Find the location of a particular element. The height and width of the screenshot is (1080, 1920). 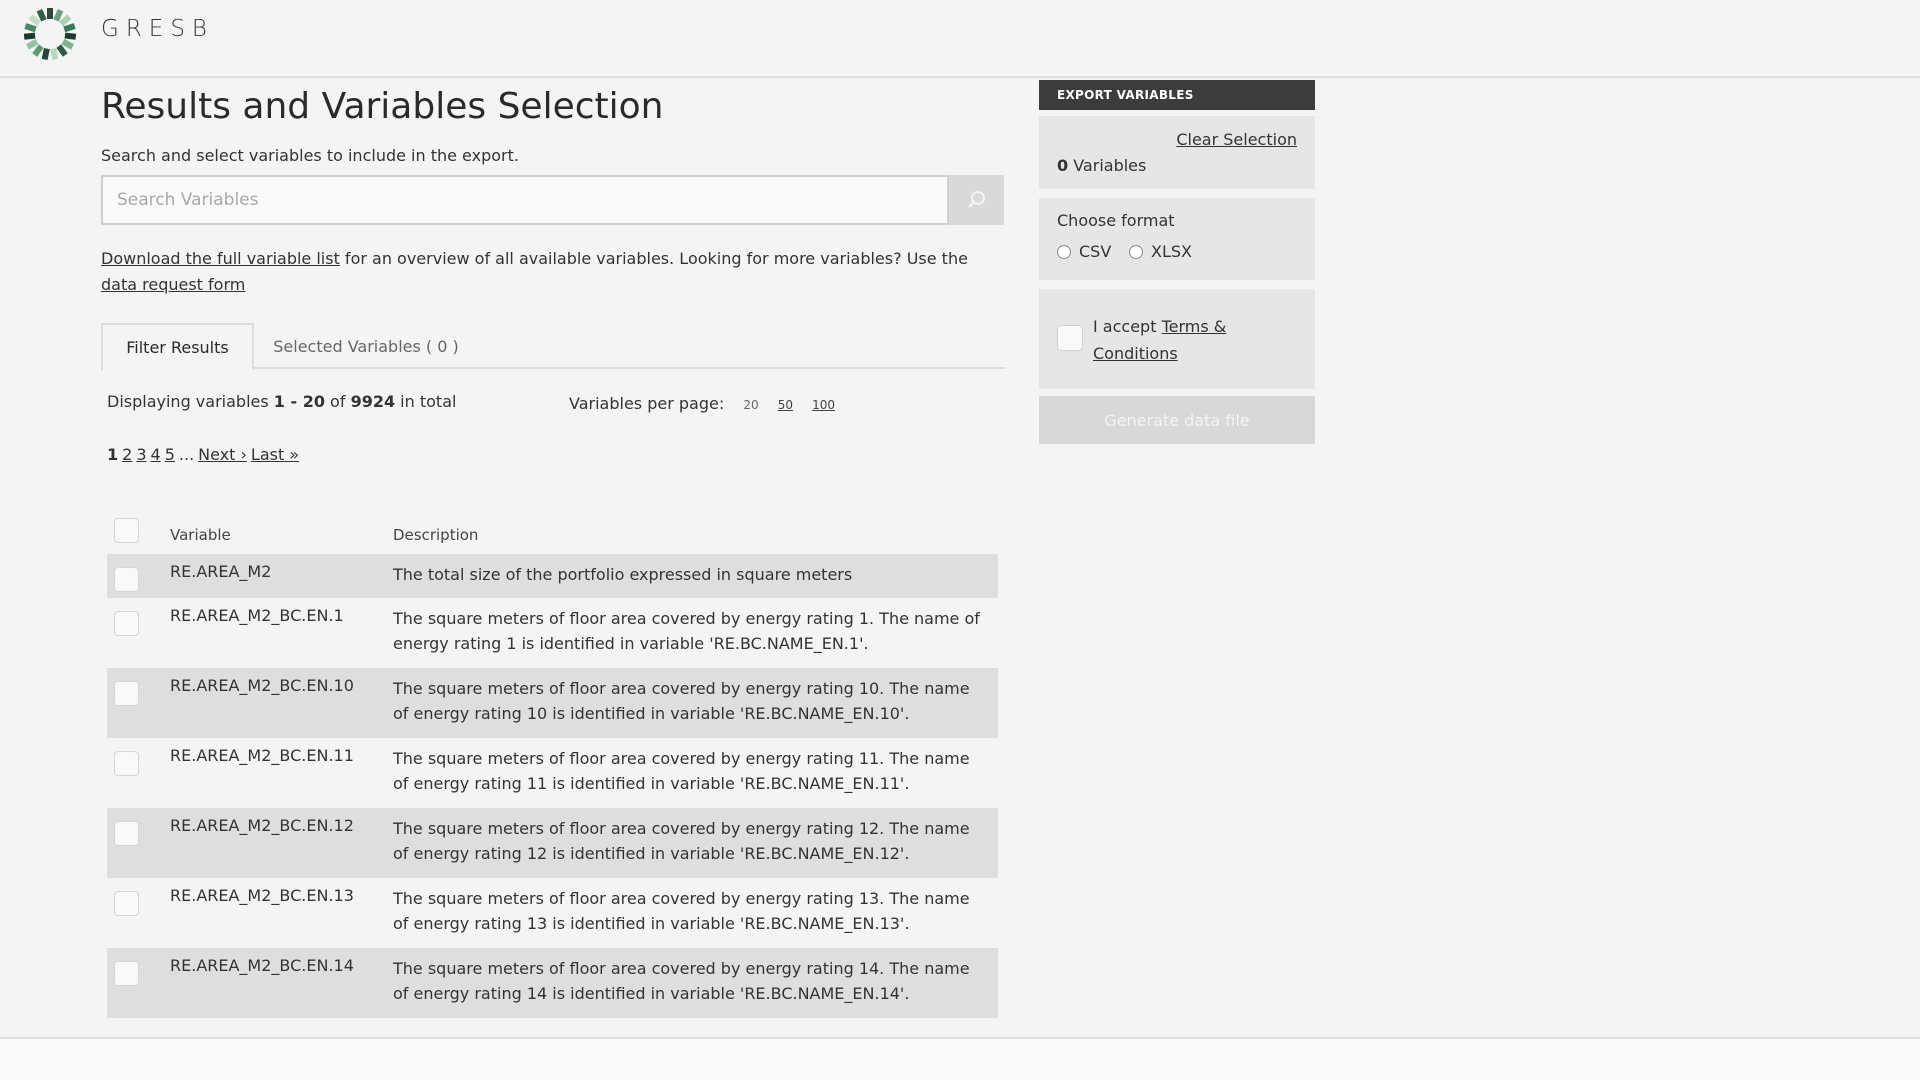

row-variable: RE.AREA_M2_BC.EN.1 is located at coordinates (257, 615).